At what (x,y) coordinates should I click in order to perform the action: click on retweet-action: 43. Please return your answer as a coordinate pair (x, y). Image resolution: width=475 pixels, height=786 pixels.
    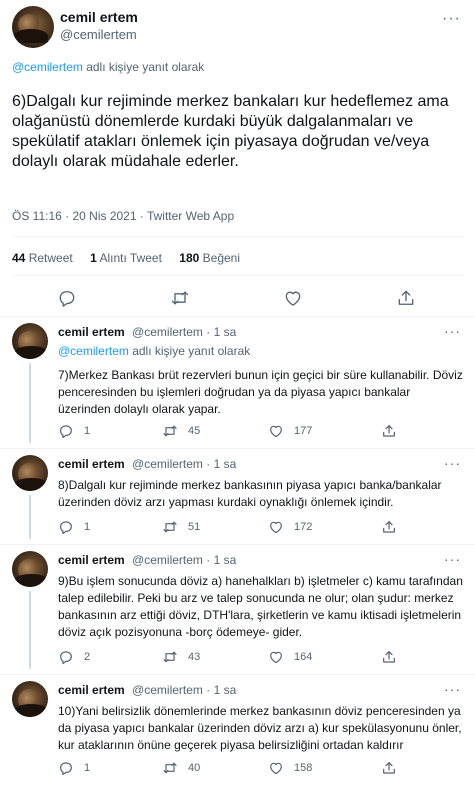
    Looking at the image, I should click on (181, 657).